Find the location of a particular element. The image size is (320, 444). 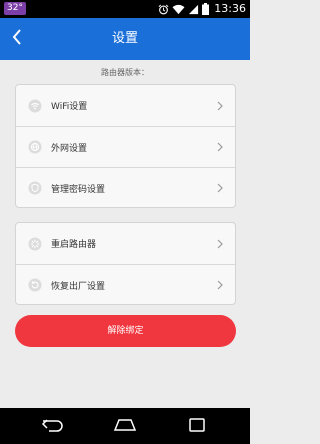

wifi-icon is located at coordinates (35, 106).